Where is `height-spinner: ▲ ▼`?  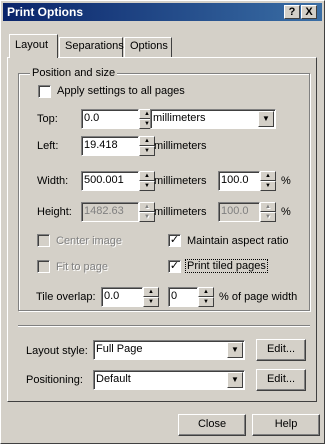
height-spinner: ▲ ▼ is located at coordinates (147, 212).